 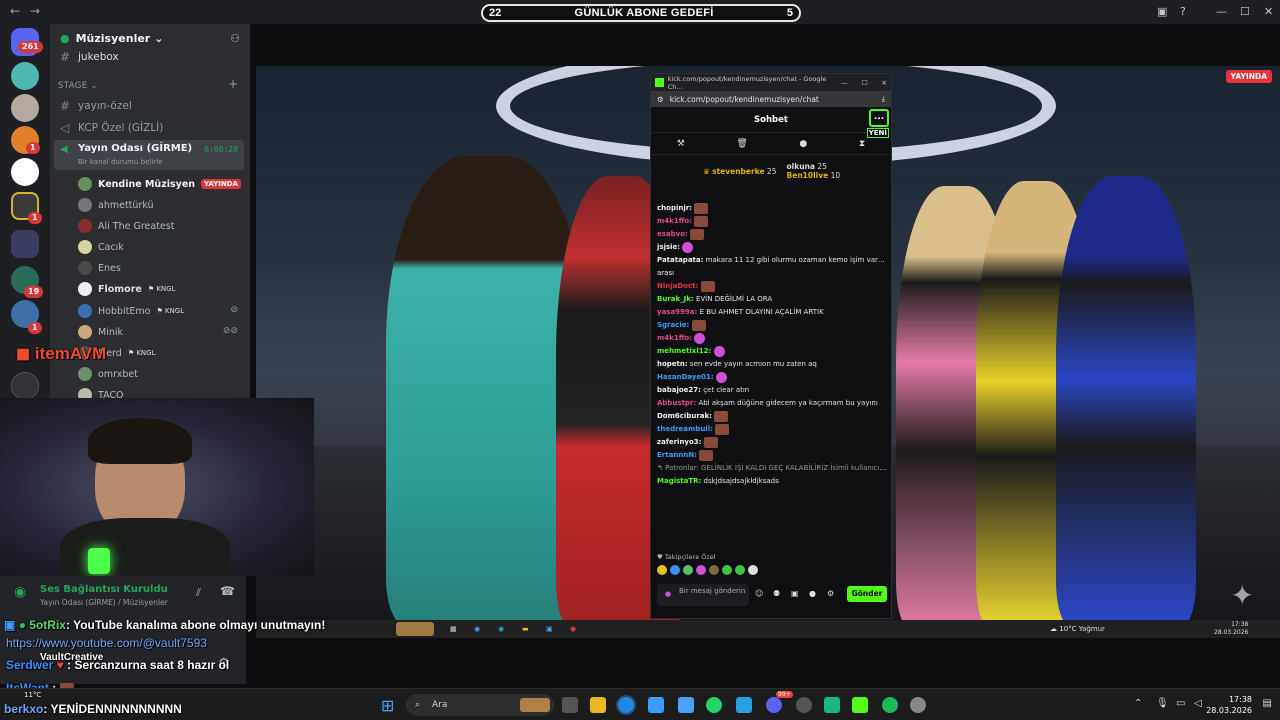 I want to click on voice-user: ahmettürkü, so click(x=116, y=205).